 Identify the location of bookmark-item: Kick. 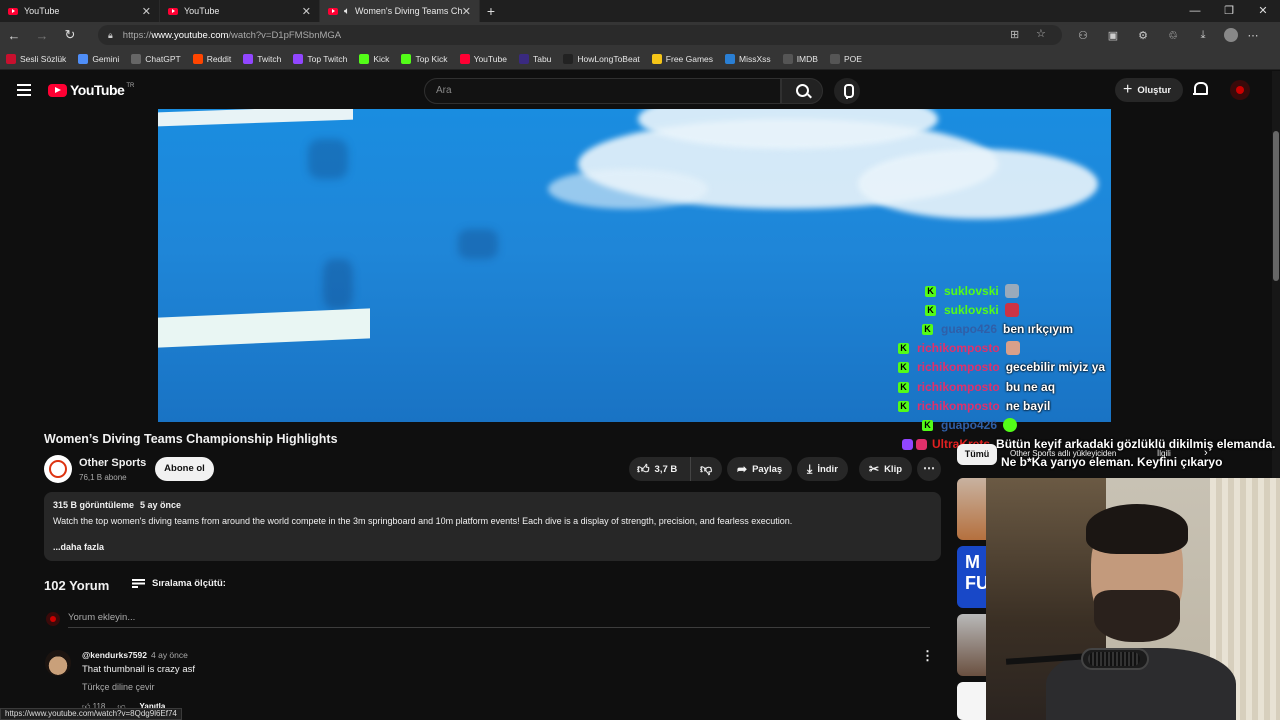
(374, 58).